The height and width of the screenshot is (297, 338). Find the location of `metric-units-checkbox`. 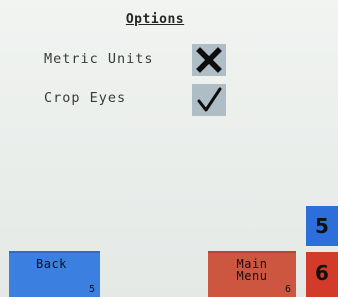

metric-units-checkbox is located at coordinates (209, 60).